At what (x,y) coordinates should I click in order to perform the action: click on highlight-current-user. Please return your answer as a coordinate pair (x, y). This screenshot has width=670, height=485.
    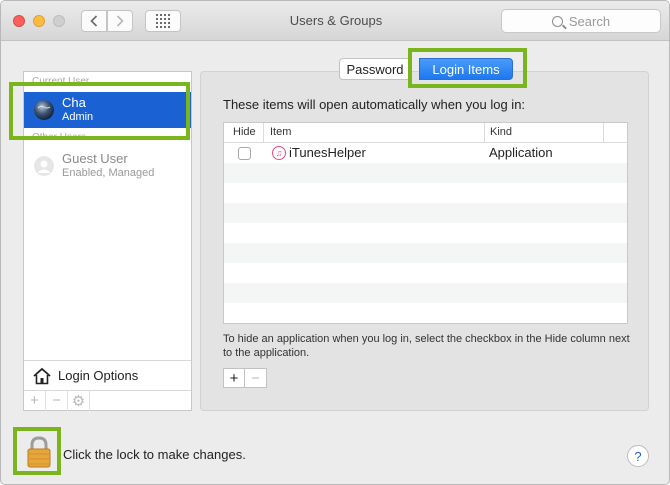
    Looking at the image, I should click on (99, 111).